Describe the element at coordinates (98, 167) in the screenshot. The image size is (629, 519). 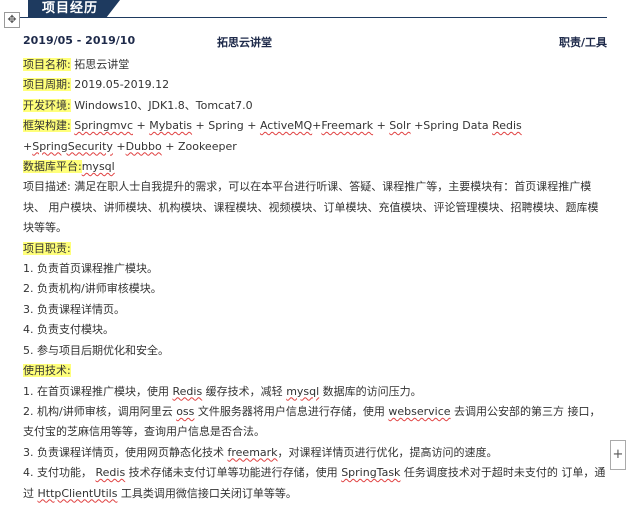
I see `database-value: mysql` at that location.